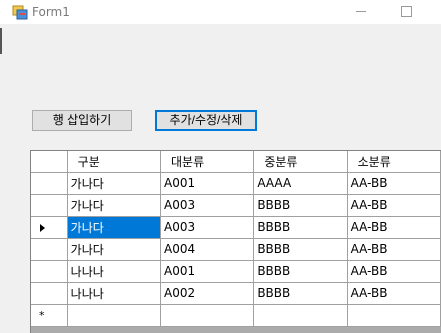 This screenshot has width=441, height=333. Describe the element at coordinates (114, 162) in the screenshot. I see `column-header-category: 구분` at that location.